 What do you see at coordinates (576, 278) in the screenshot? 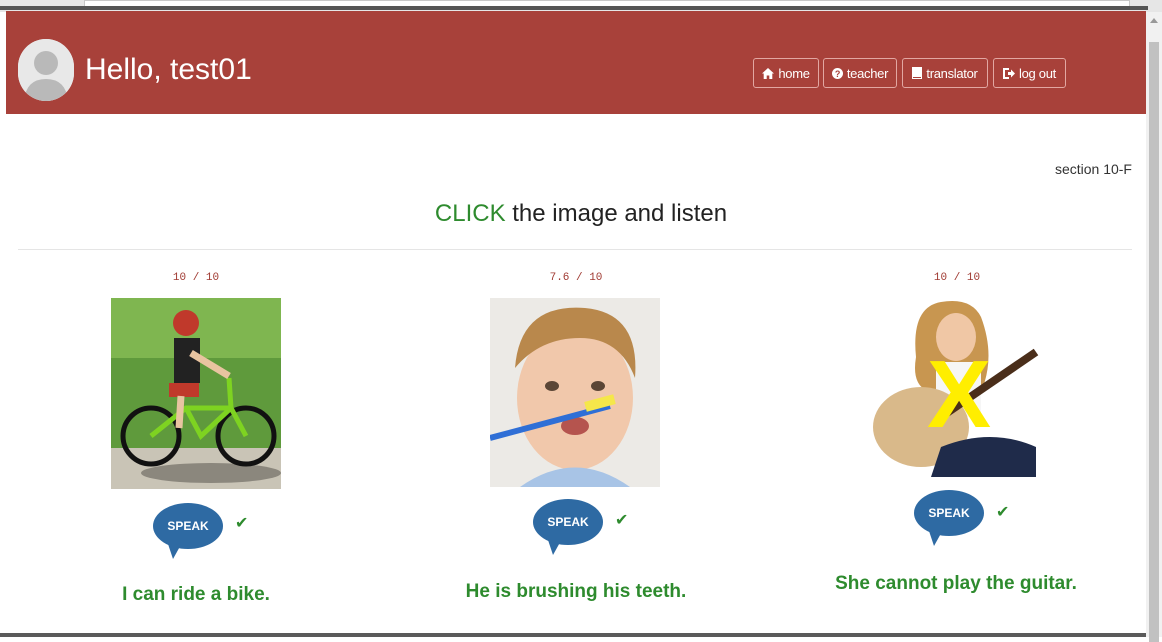
I see `score-label: 7.6 / 10` at bounding box center [576, 278].